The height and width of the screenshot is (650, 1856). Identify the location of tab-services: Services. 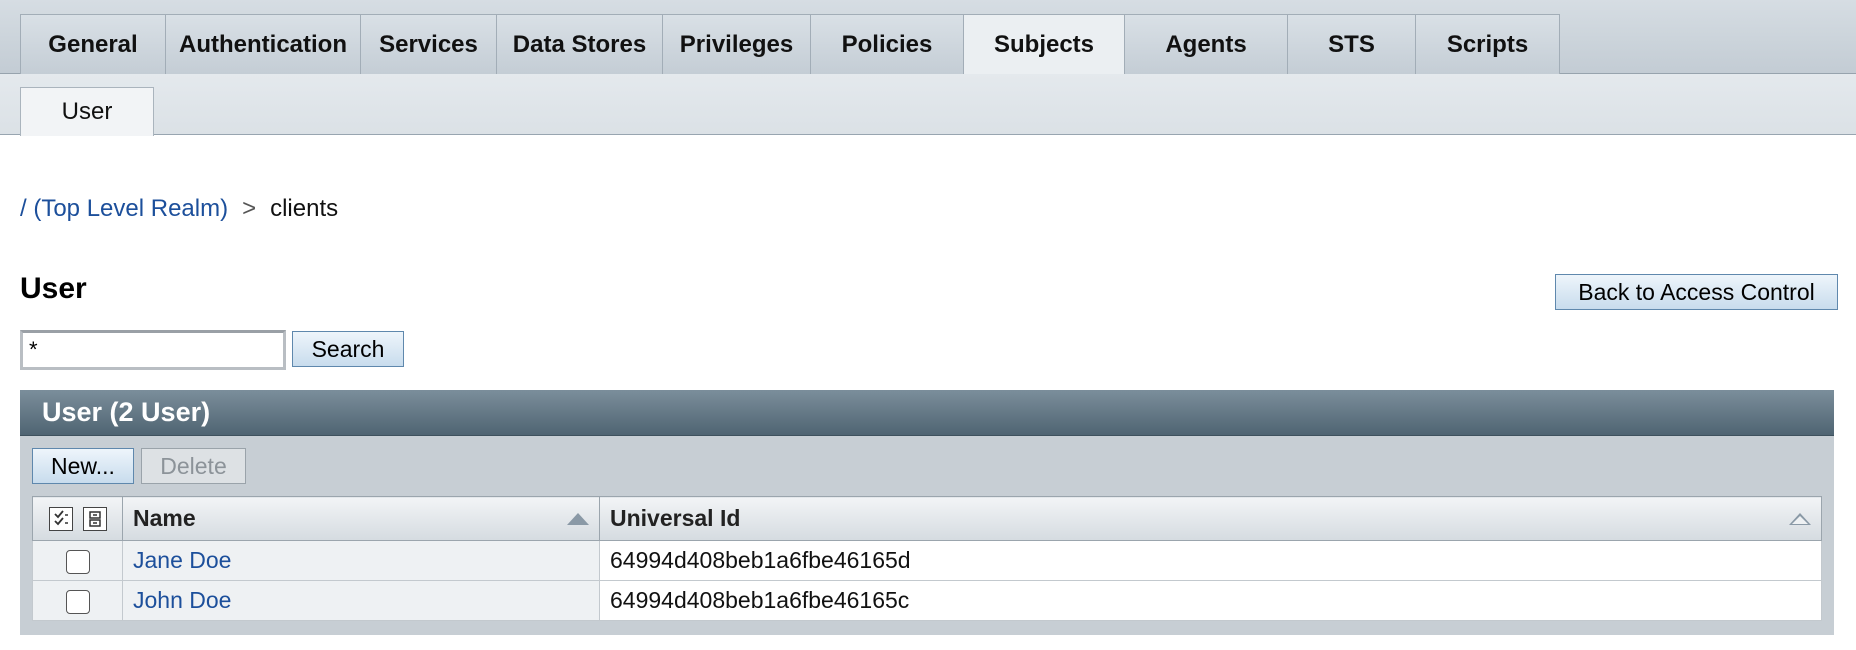
(428, 44).